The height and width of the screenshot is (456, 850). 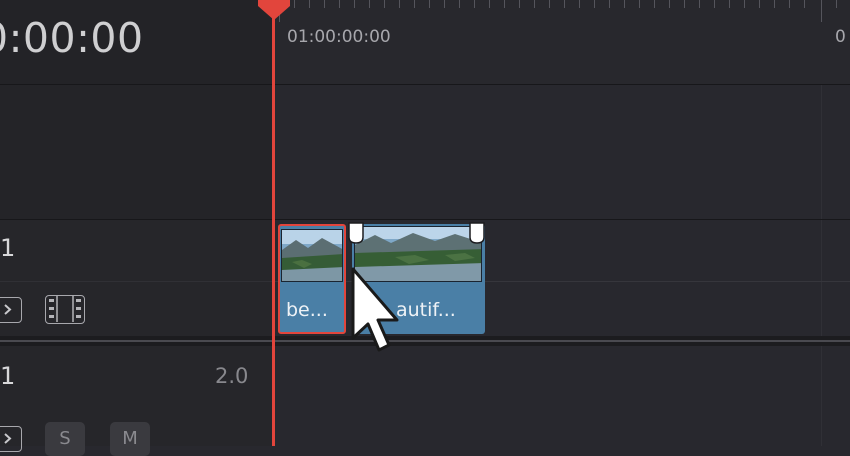 I want to click on trim-handle-right-icon, so click(x=477, y=233).